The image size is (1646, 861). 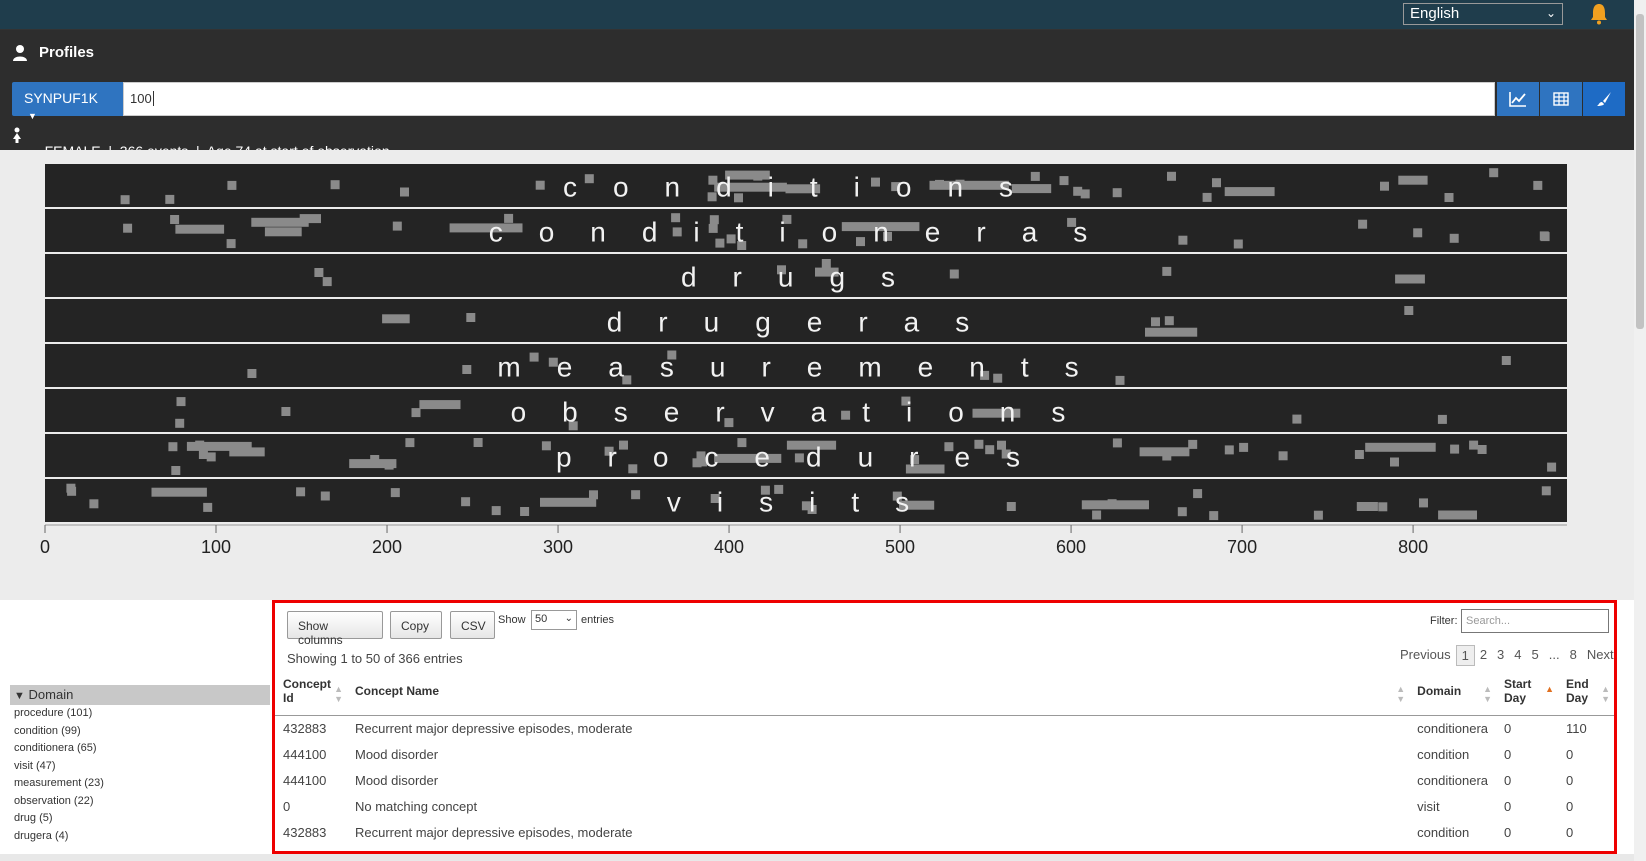 What do you see at coordinates (1500, 655) in the screenshot?
I see `page-button: 3` at bounding box center [1500, 655].